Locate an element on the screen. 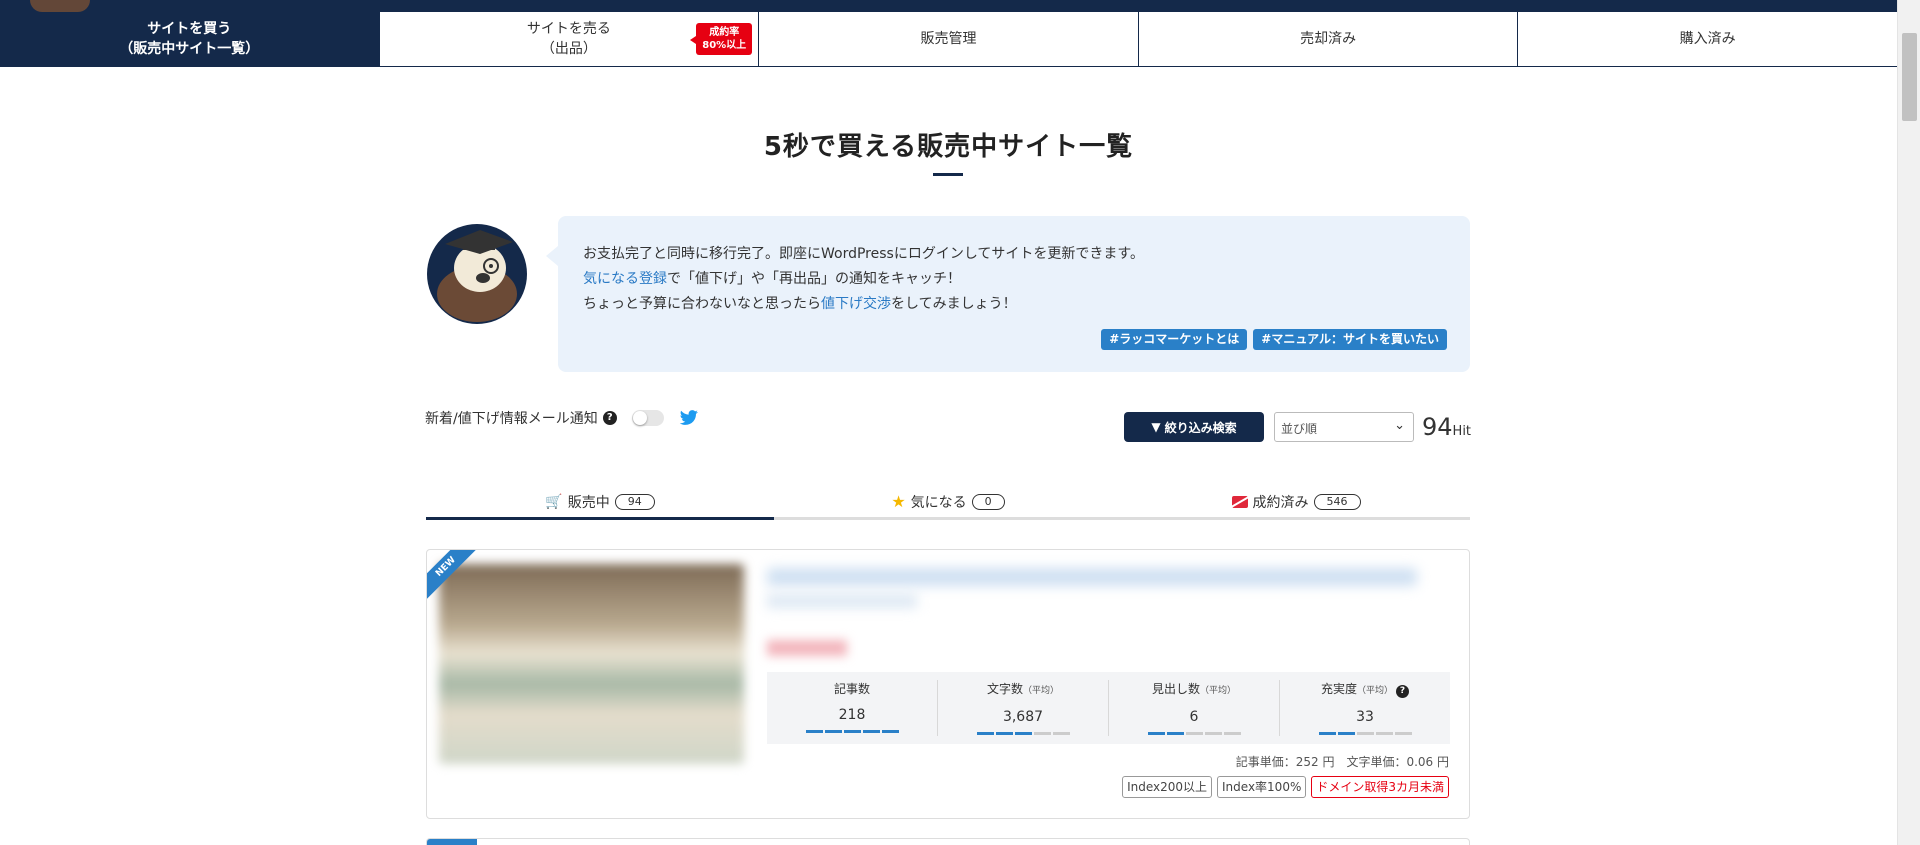 The width and height of the screenshot is (1920, 845). listing-badges: Index200以上 Index率100% ドメイン取得3カ月未満 is located at coordinates (1285, 787).